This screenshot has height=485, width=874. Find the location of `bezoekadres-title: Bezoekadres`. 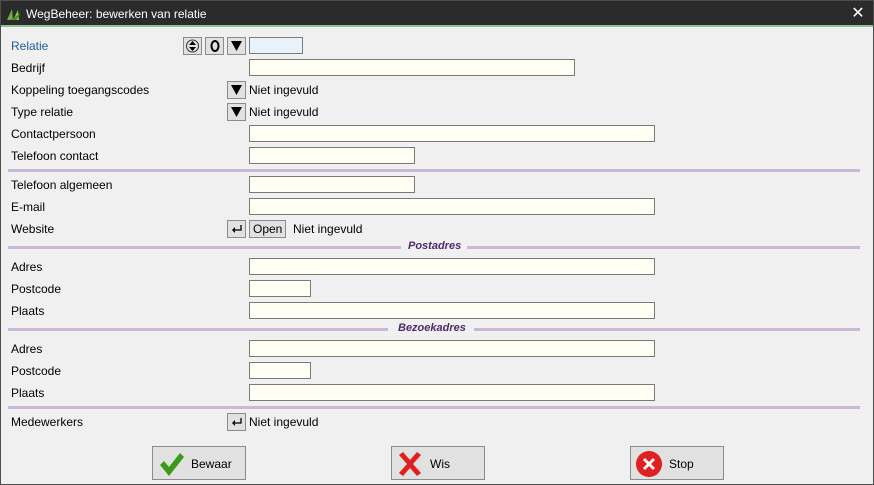

bezoekadres-title: Bezoekadres is located at coordinates (432, 328).